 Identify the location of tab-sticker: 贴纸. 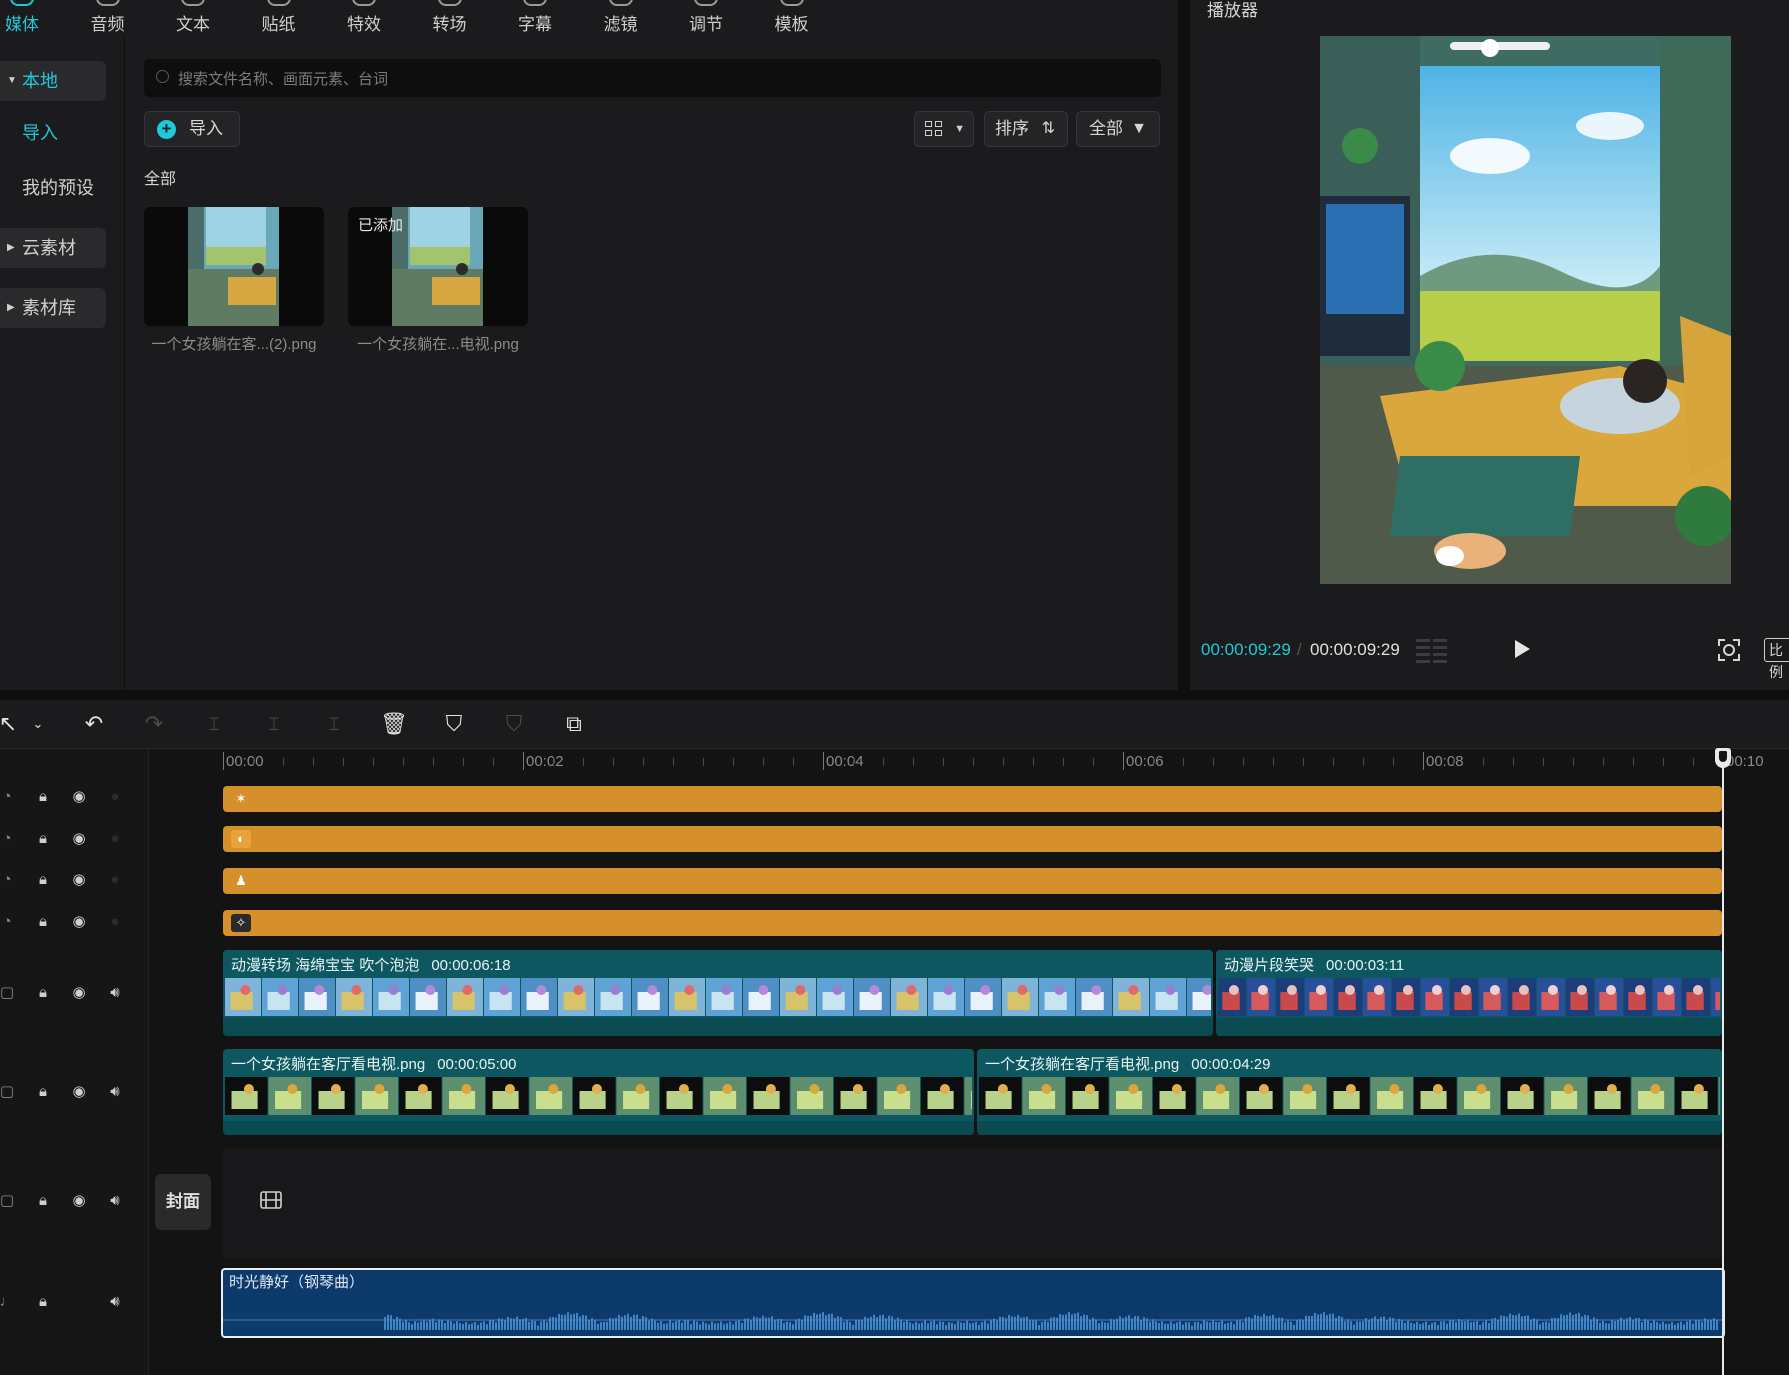
(279, 18).